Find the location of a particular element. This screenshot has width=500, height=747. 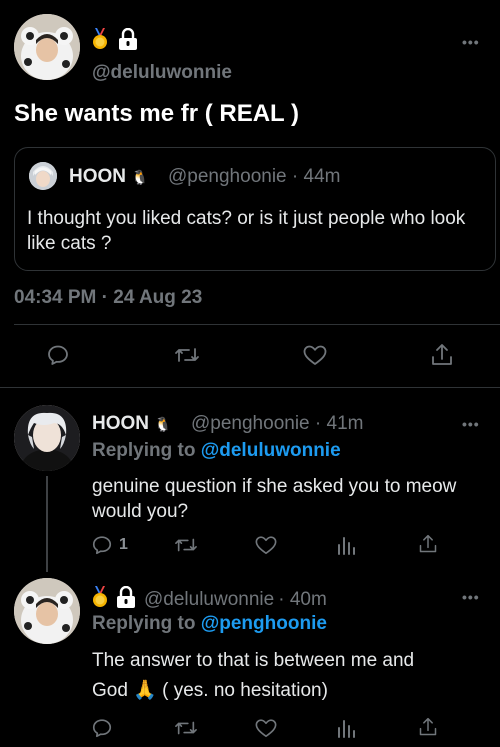

reply-button: 1 is located at coordinates (109, 545).